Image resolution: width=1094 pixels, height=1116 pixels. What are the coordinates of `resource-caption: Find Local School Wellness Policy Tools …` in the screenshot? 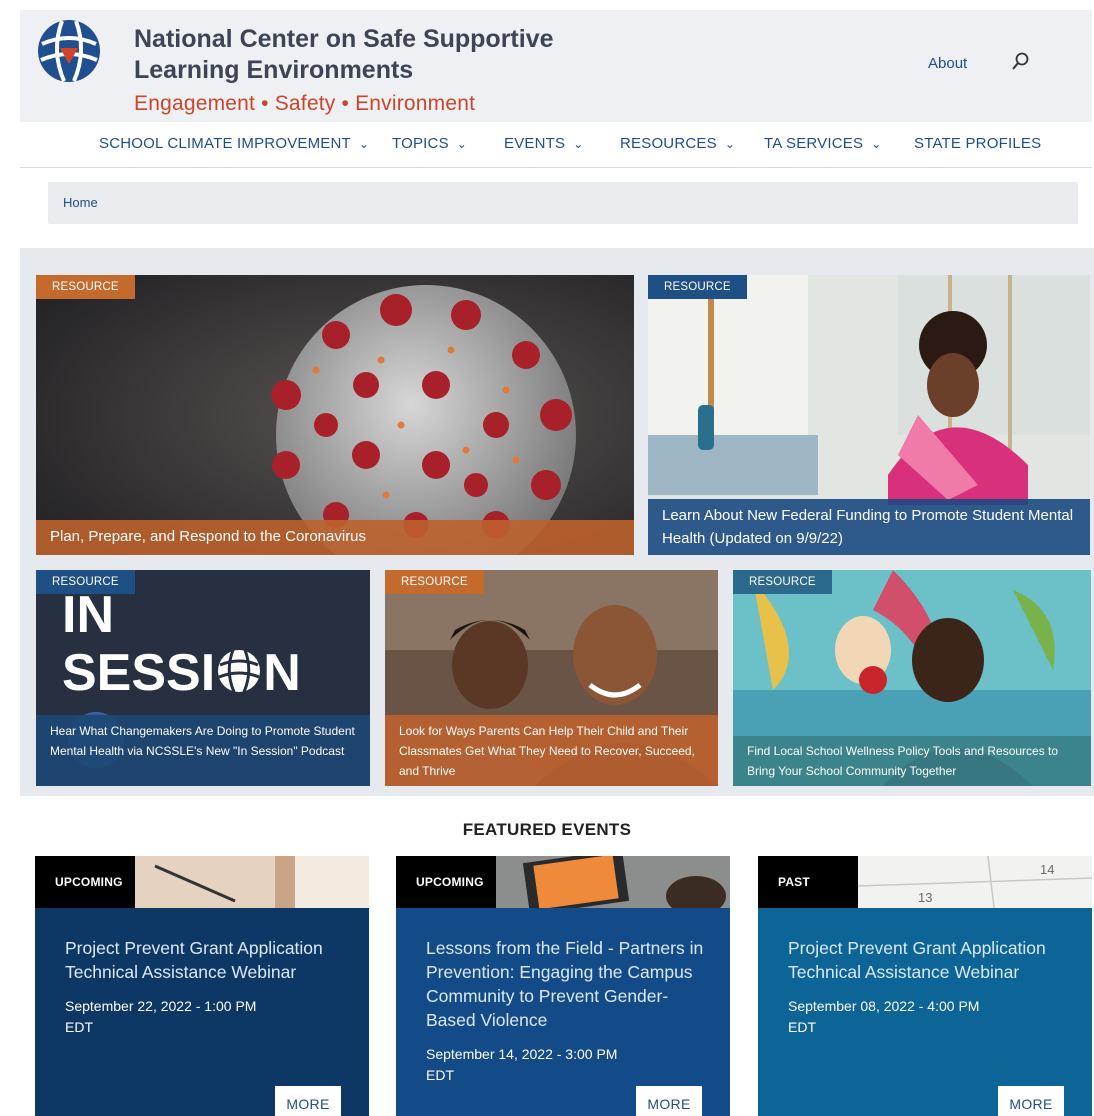 It's located at (912, 761).